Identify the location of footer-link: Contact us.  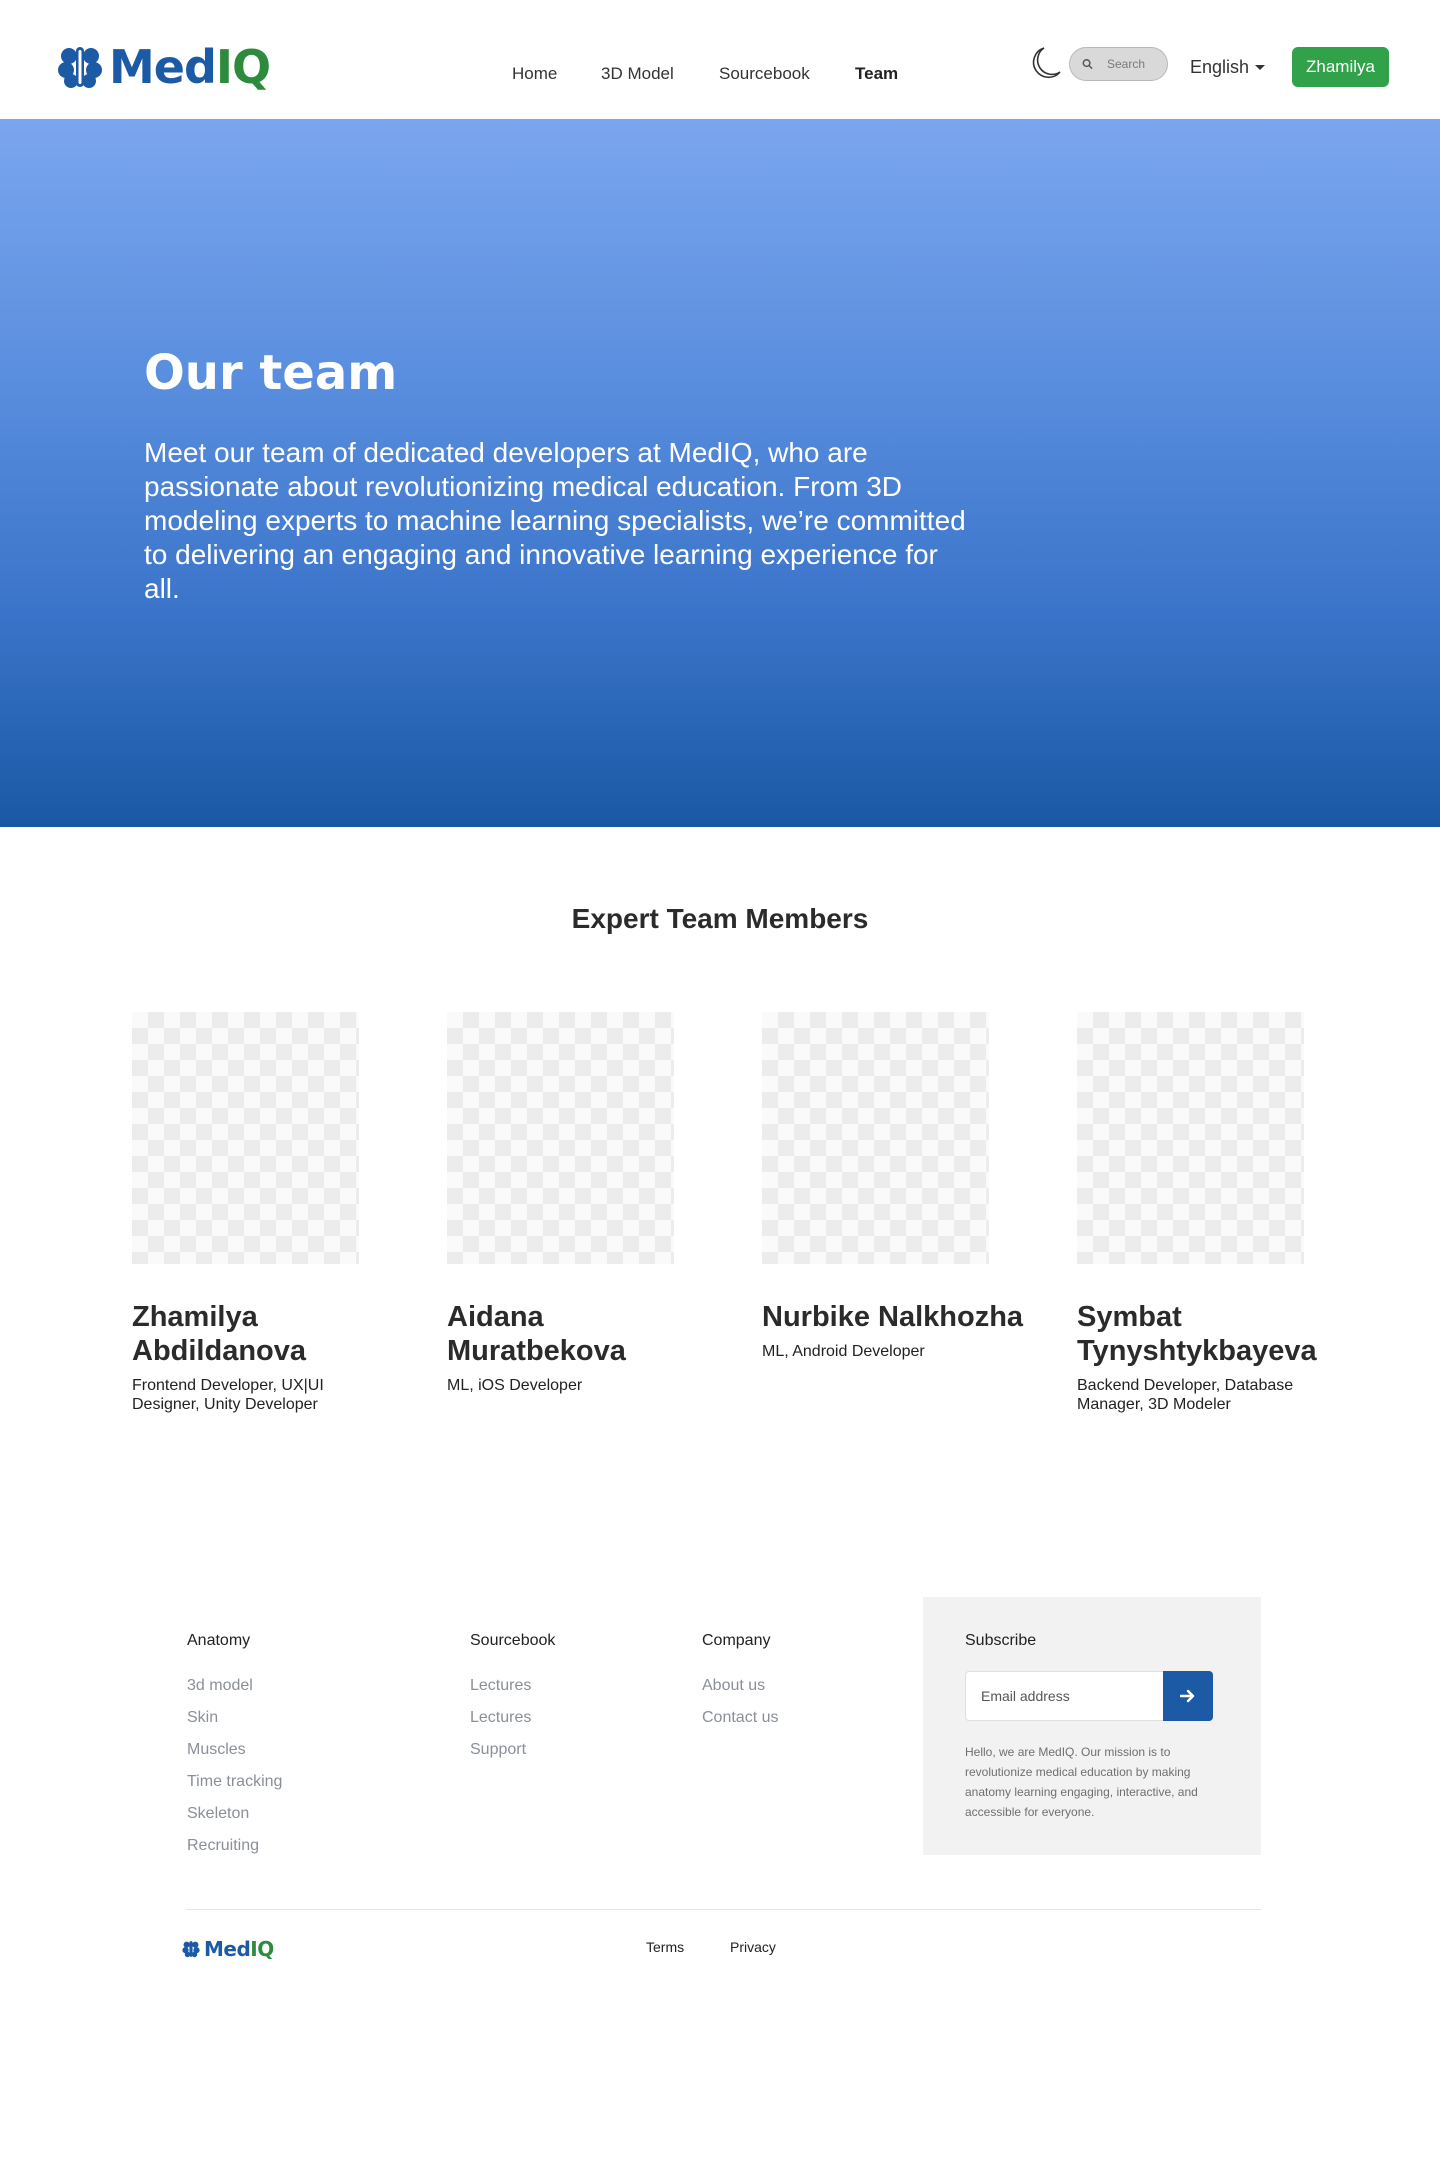
(740, 1718).